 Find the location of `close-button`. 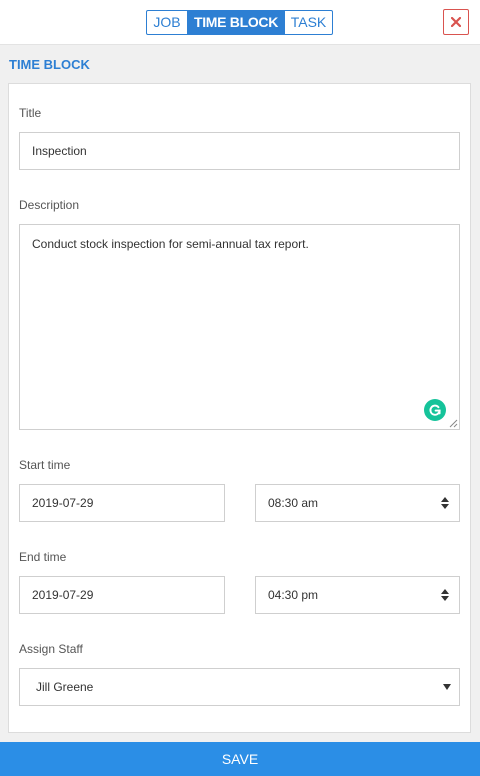

close-button is located at coordinates (456, 22).